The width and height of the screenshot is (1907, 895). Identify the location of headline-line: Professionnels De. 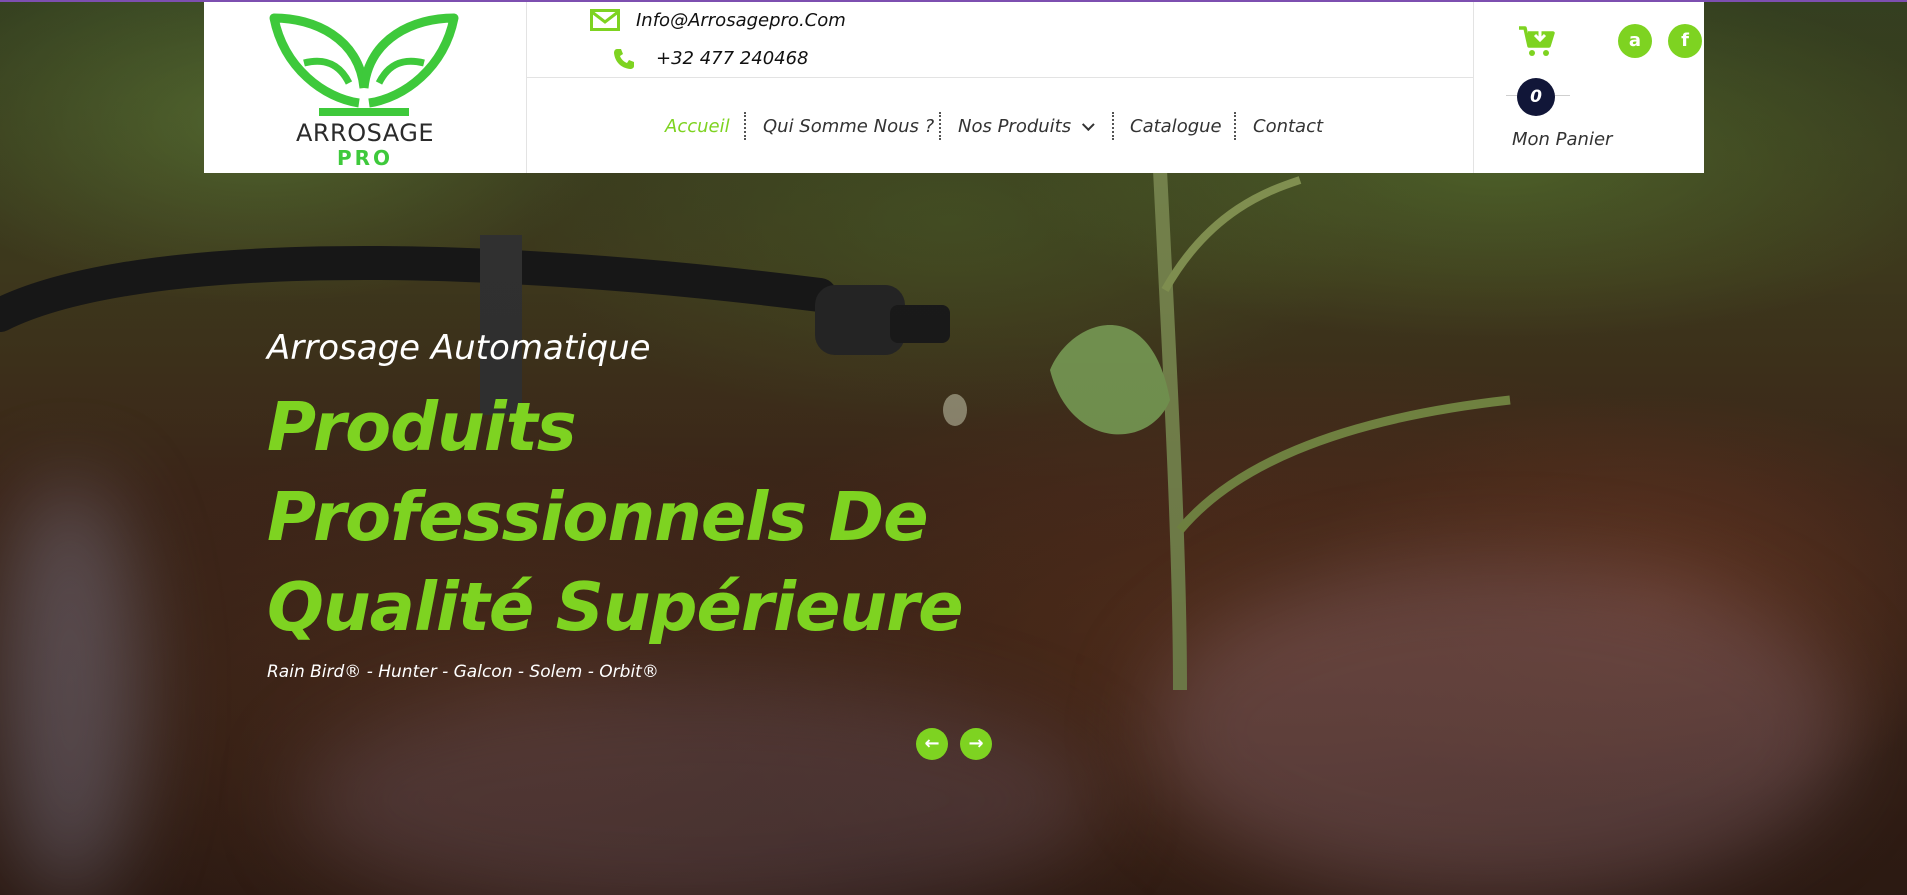
(598, 517).